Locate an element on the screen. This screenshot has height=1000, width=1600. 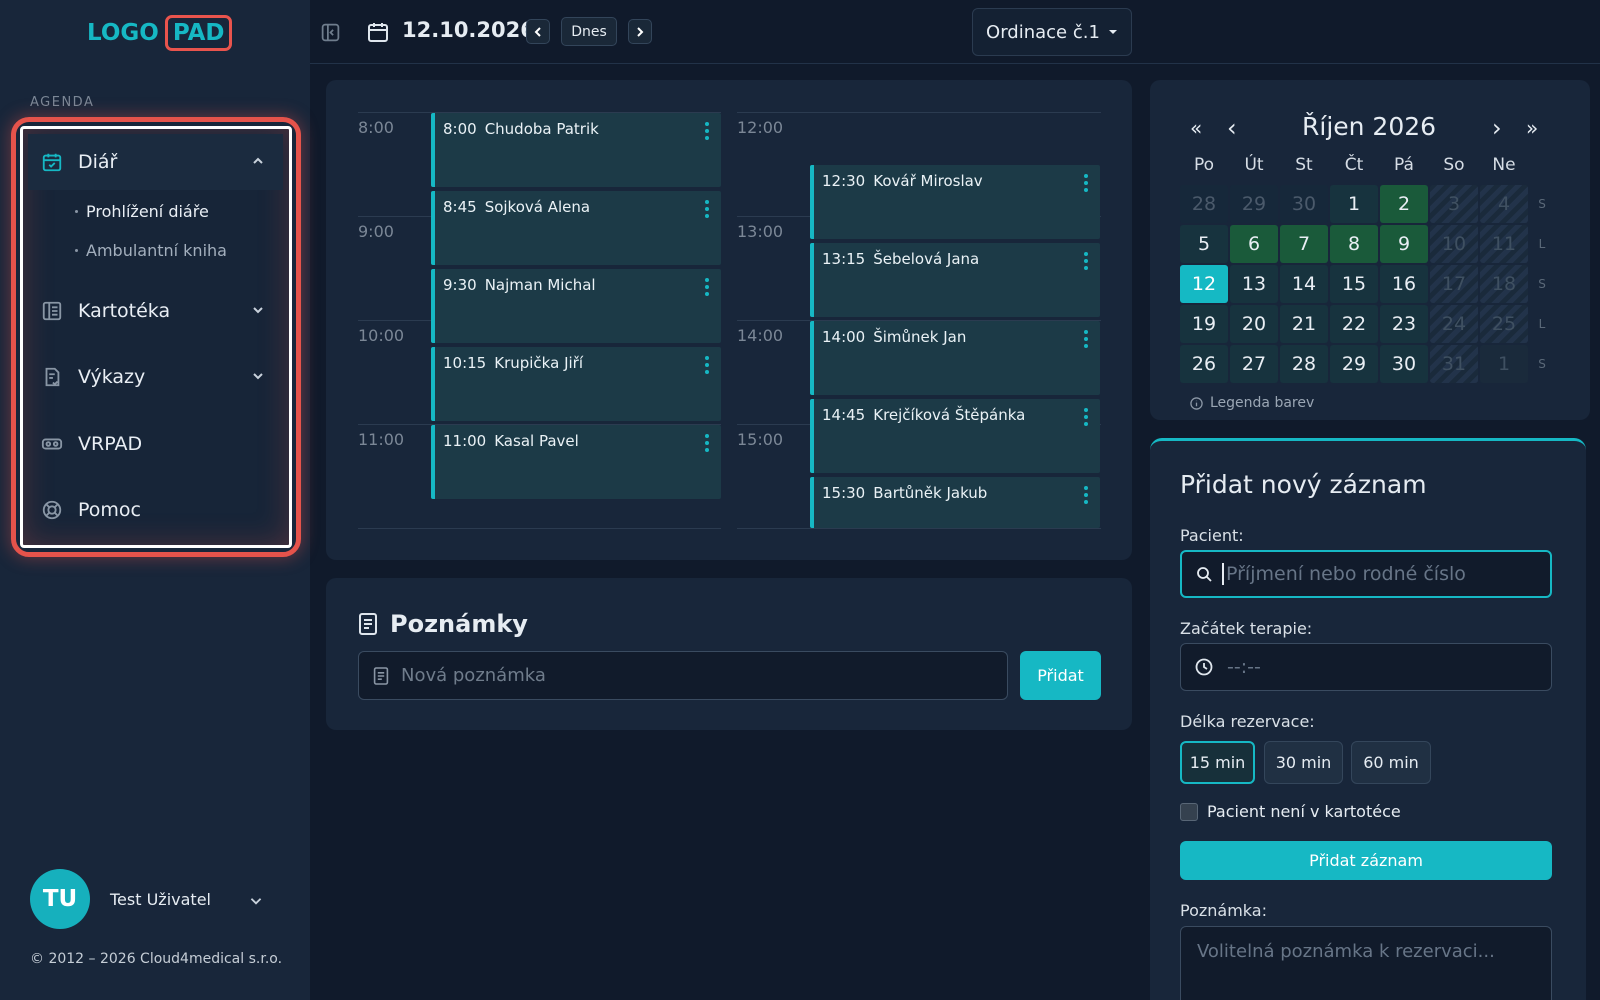
calendar-day: 26 is located at coordinates (1204, 364).